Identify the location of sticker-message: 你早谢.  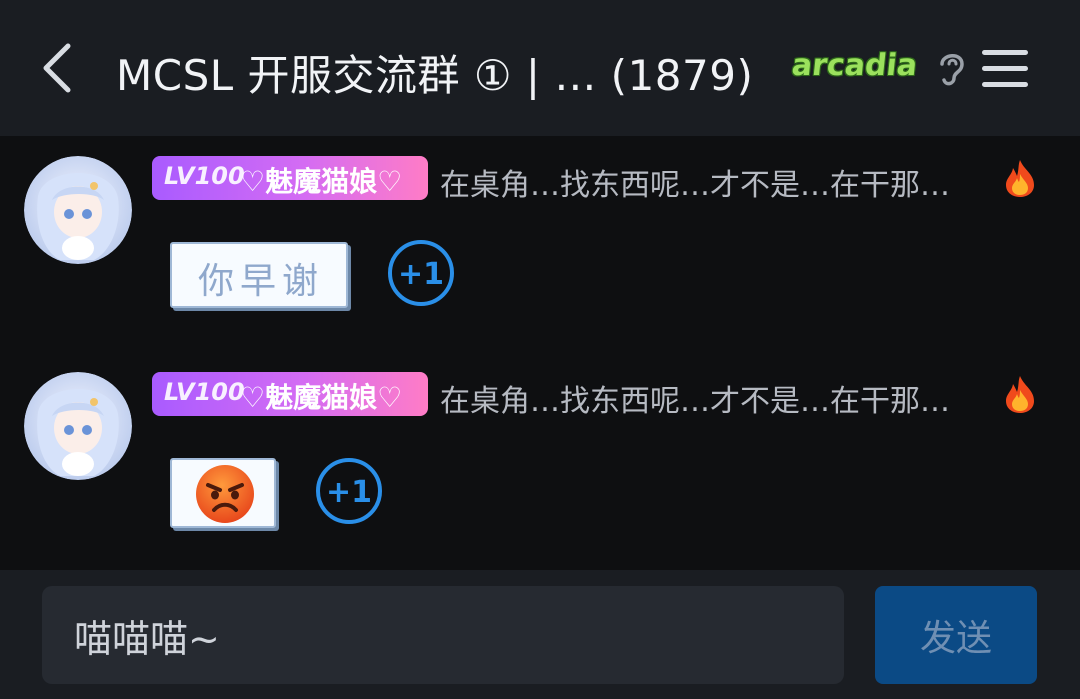
(259, 275).